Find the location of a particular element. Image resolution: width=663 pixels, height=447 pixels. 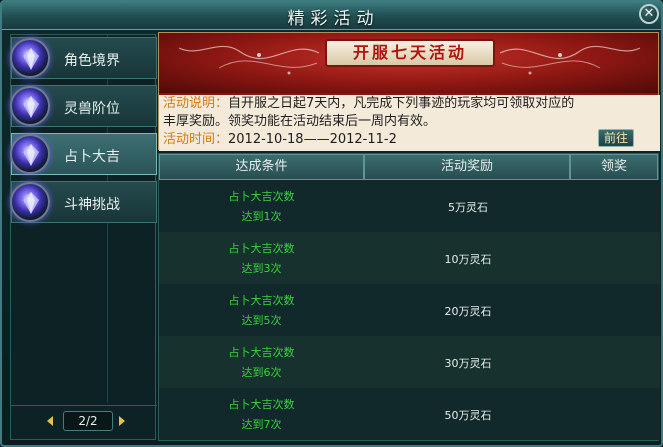

activity-time-line: 活动时间：2012-10-18——2012-11-2 is located at coordinates (409, 140).